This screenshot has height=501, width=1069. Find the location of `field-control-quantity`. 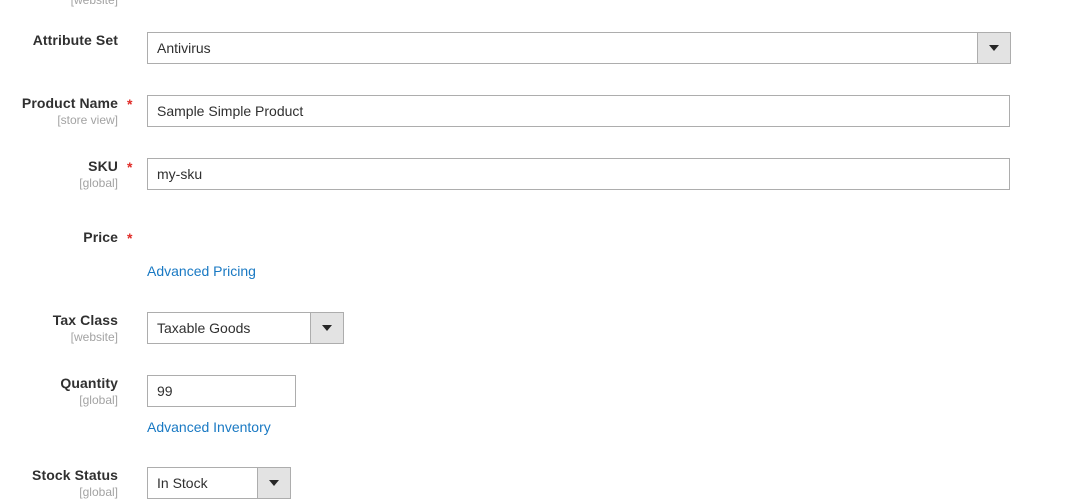

field-control-quantity is located at coordinates (221, 391).